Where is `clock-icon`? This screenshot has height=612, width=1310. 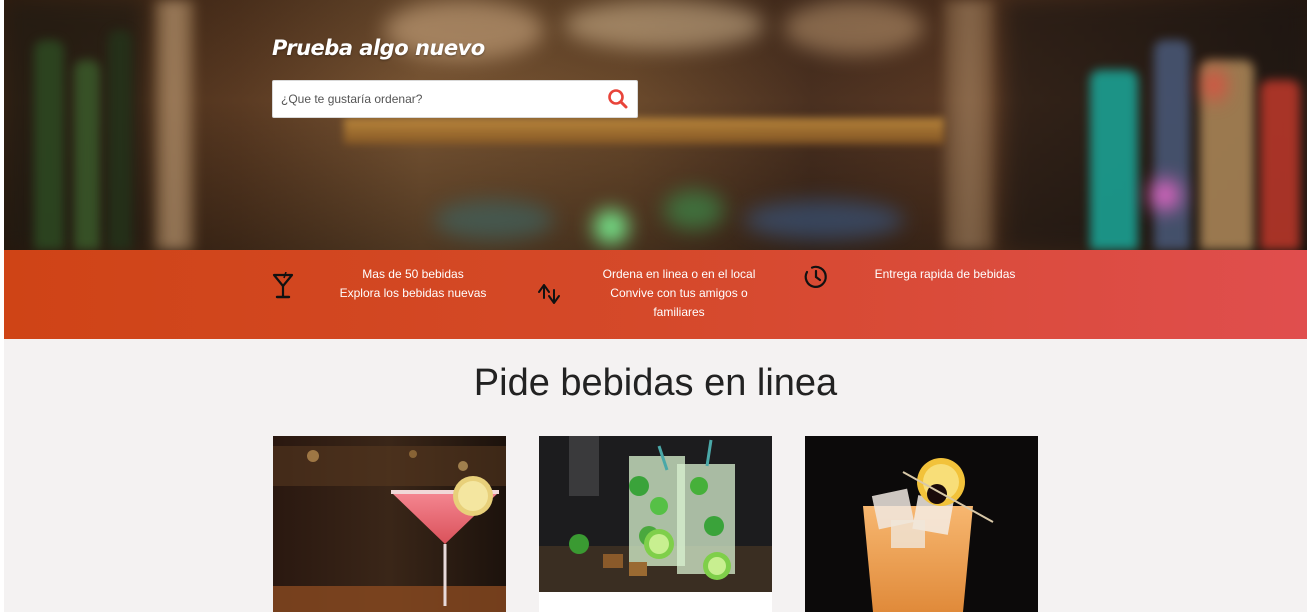
clock-icon is located at coordinates (816, 279).